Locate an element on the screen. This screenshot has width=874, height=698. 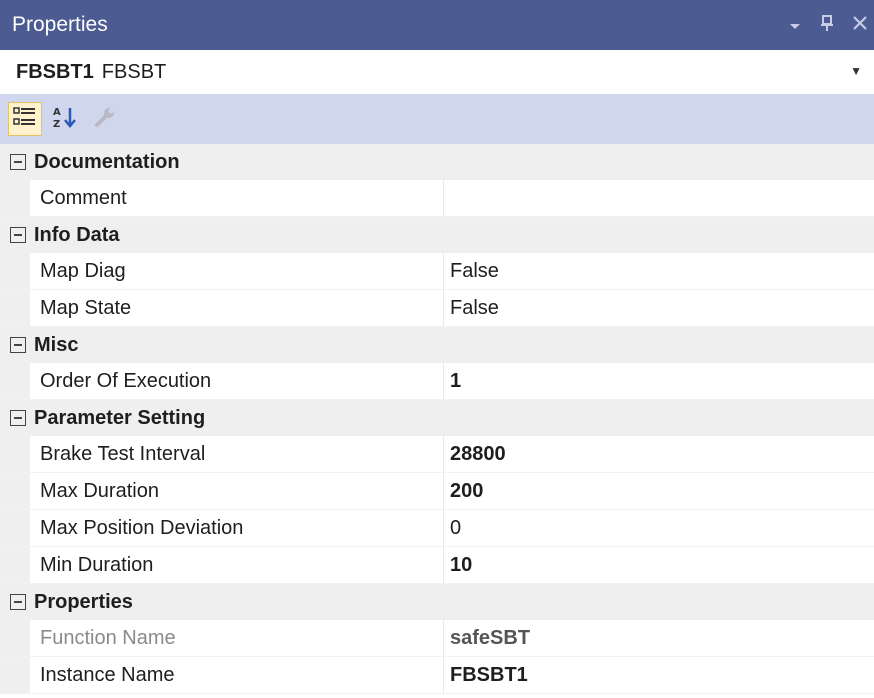
property-value: FBSBT1 is located at coordinates (659, 675).